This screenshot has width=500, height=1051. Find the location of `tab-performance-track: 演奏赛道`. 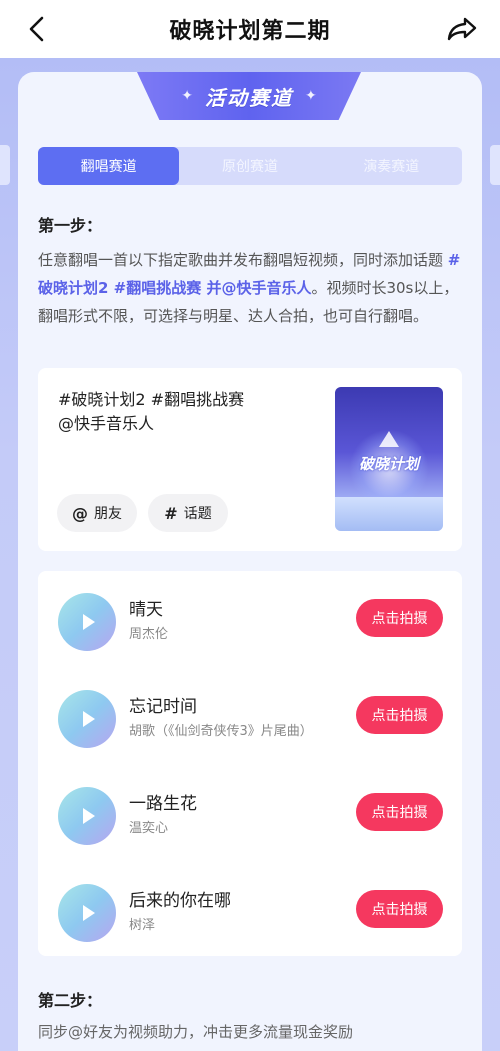

tab-performance-track: 演奏赛道 is located at coordinates (391, 166).